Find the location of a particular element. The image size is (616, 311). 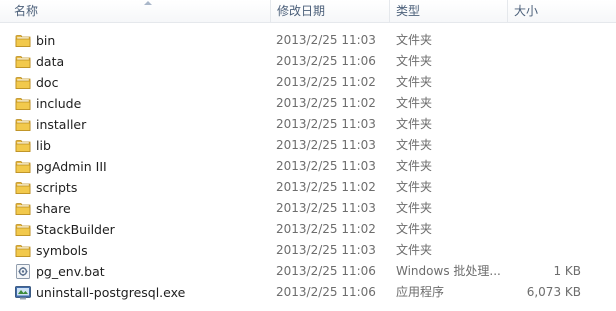

sort-ascending-icon is located at coordinates (148, 3).